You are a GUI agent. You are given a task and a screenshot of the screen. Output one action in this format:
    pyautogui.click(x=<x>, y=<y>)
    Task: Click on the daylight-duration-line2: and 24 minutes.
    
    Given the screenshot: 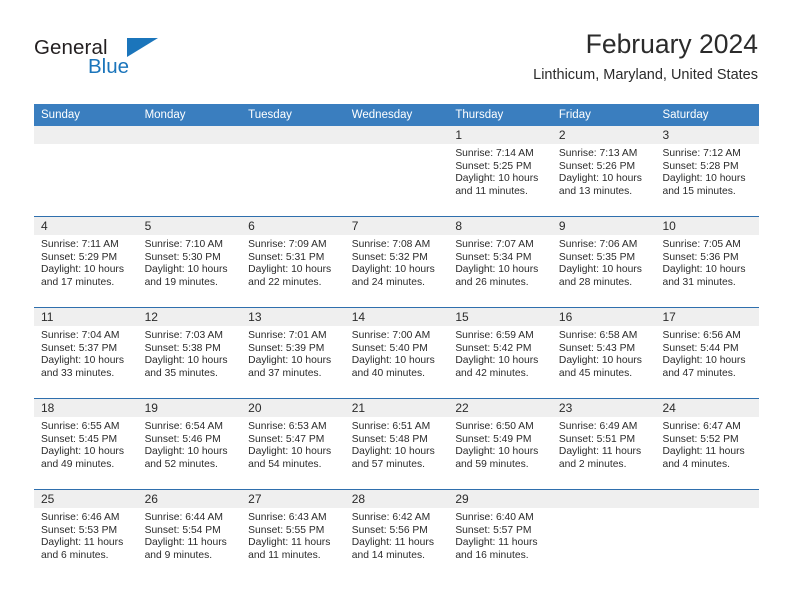 What is the action you would take?
    pyautogui.click(x=388, y=282)
    